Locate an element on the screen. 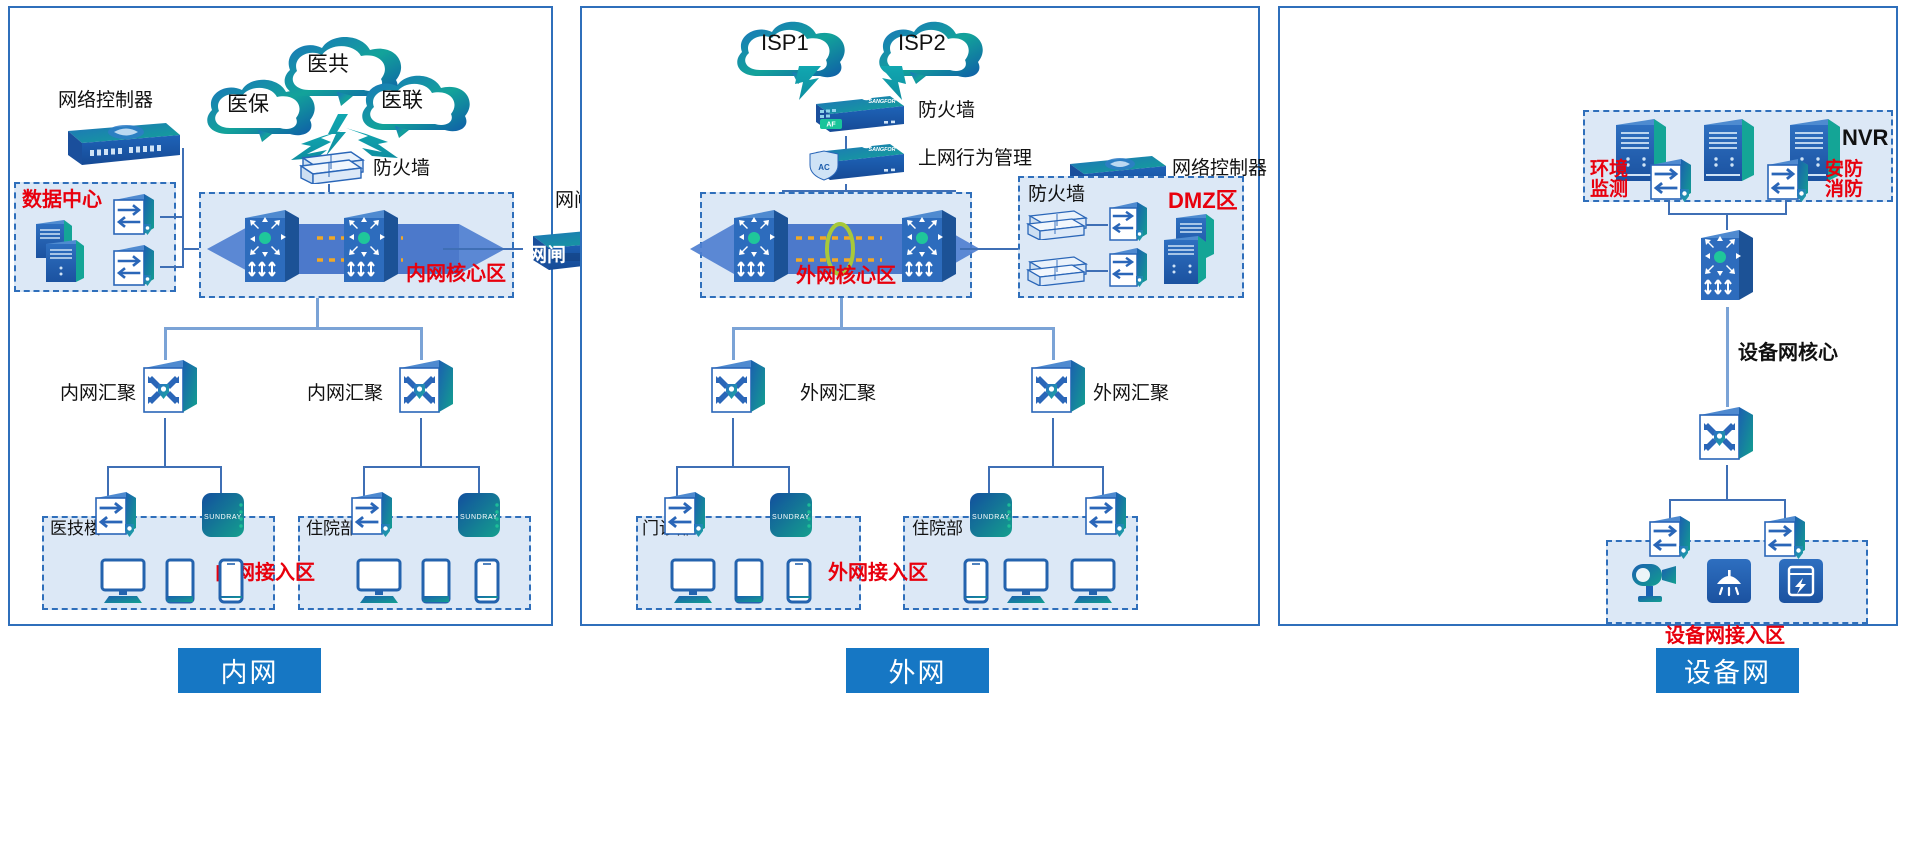 The image size is (1905, 855). devicenet-switch-security is located at coordinates (1789, 182).